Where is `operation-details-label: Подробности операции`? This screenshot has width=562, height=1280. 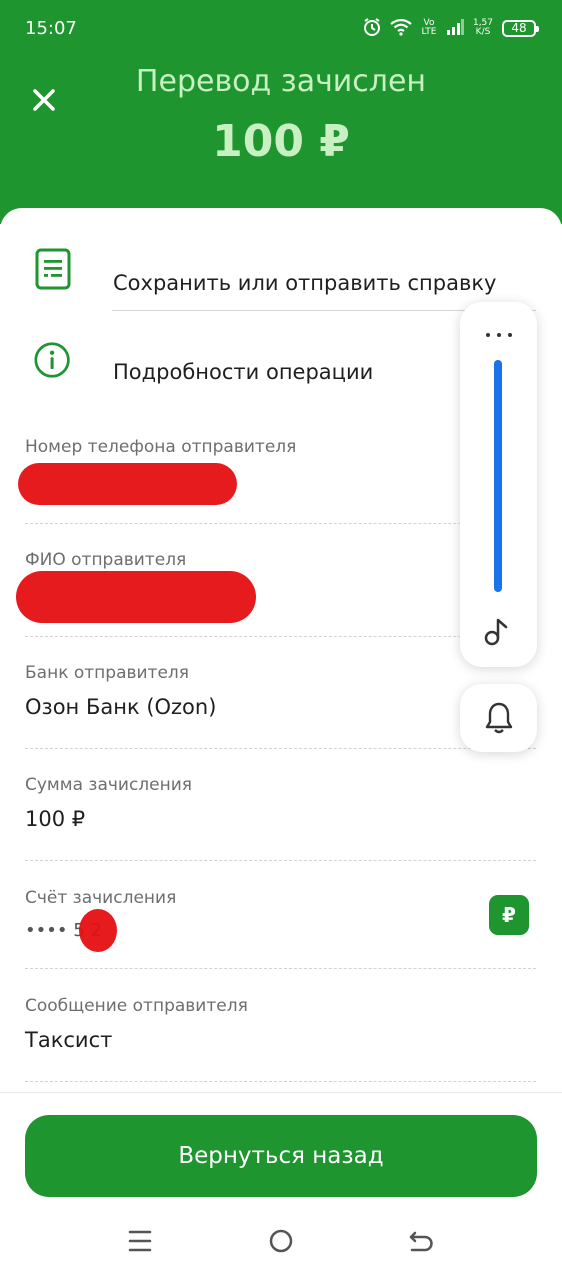 operation-details-label: Подробности операции is located at coordinates (243, 372).